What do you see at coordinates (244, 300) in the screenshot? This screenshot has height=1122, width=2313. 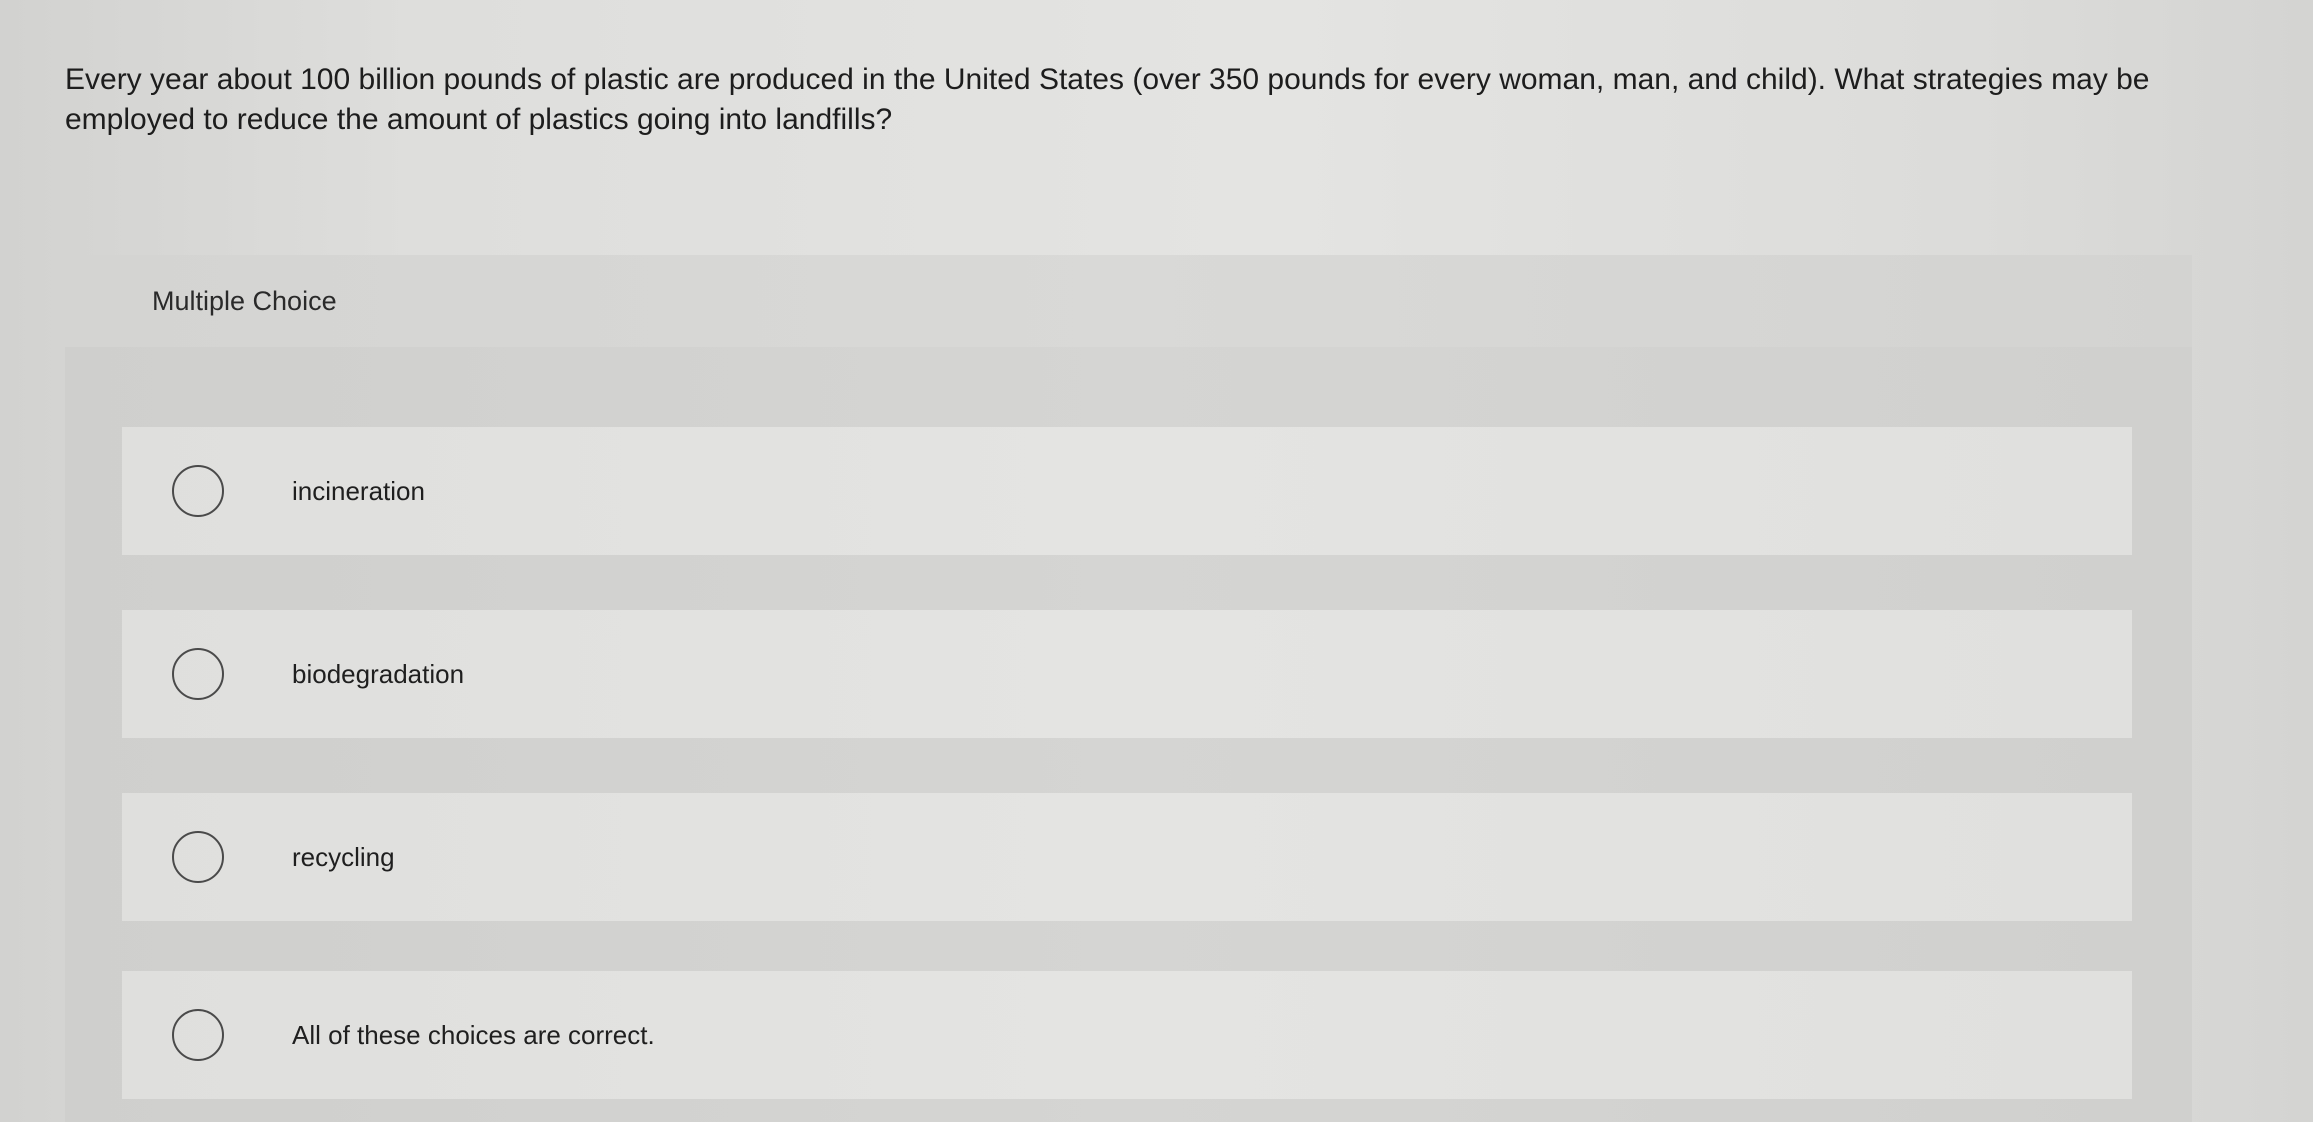 I see `panel-title: Multiple Choice` at bounding box center [244, 300].